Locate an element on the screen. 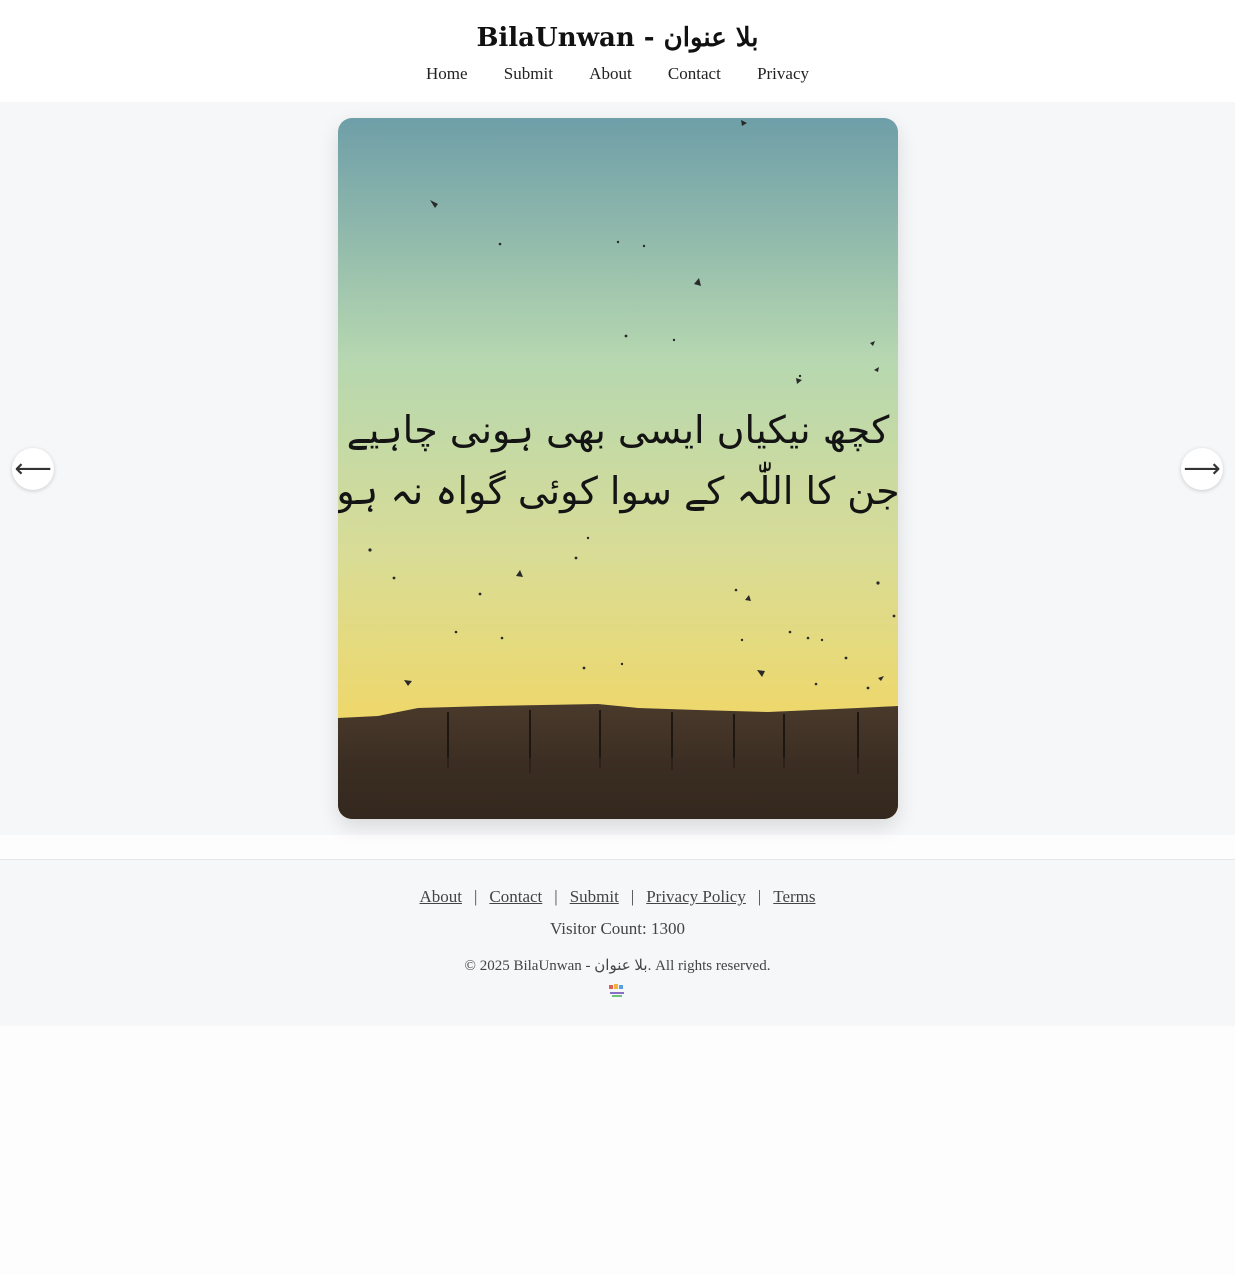 The height and width of the screenshot is (1275, 1235). prev-slide-button: ⟵ is located at coordinates (33, 469).